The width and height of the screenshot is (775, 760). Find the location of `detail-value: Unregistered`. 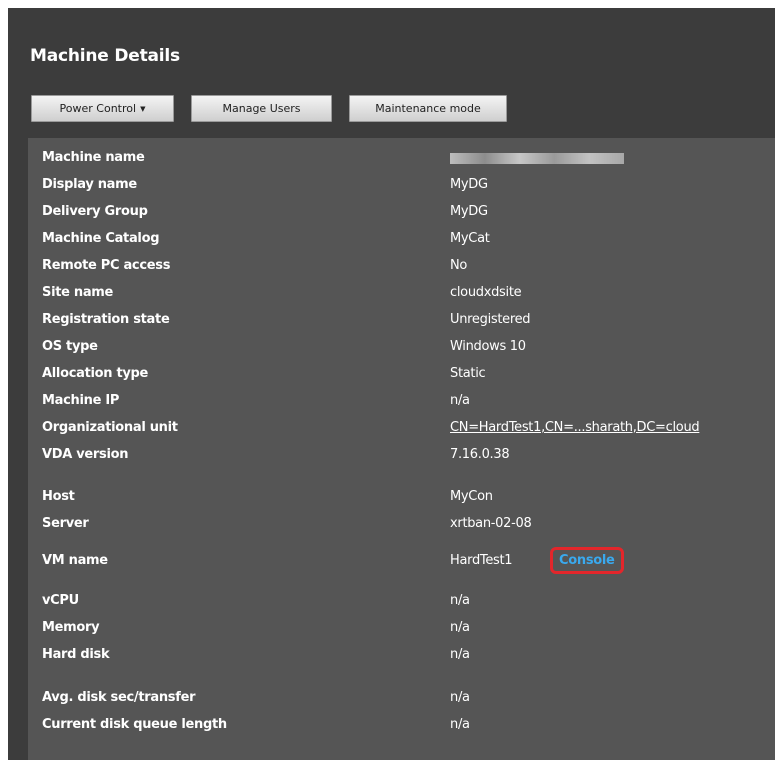

detail-value: Unregistered is located at coordinates (490, 319).